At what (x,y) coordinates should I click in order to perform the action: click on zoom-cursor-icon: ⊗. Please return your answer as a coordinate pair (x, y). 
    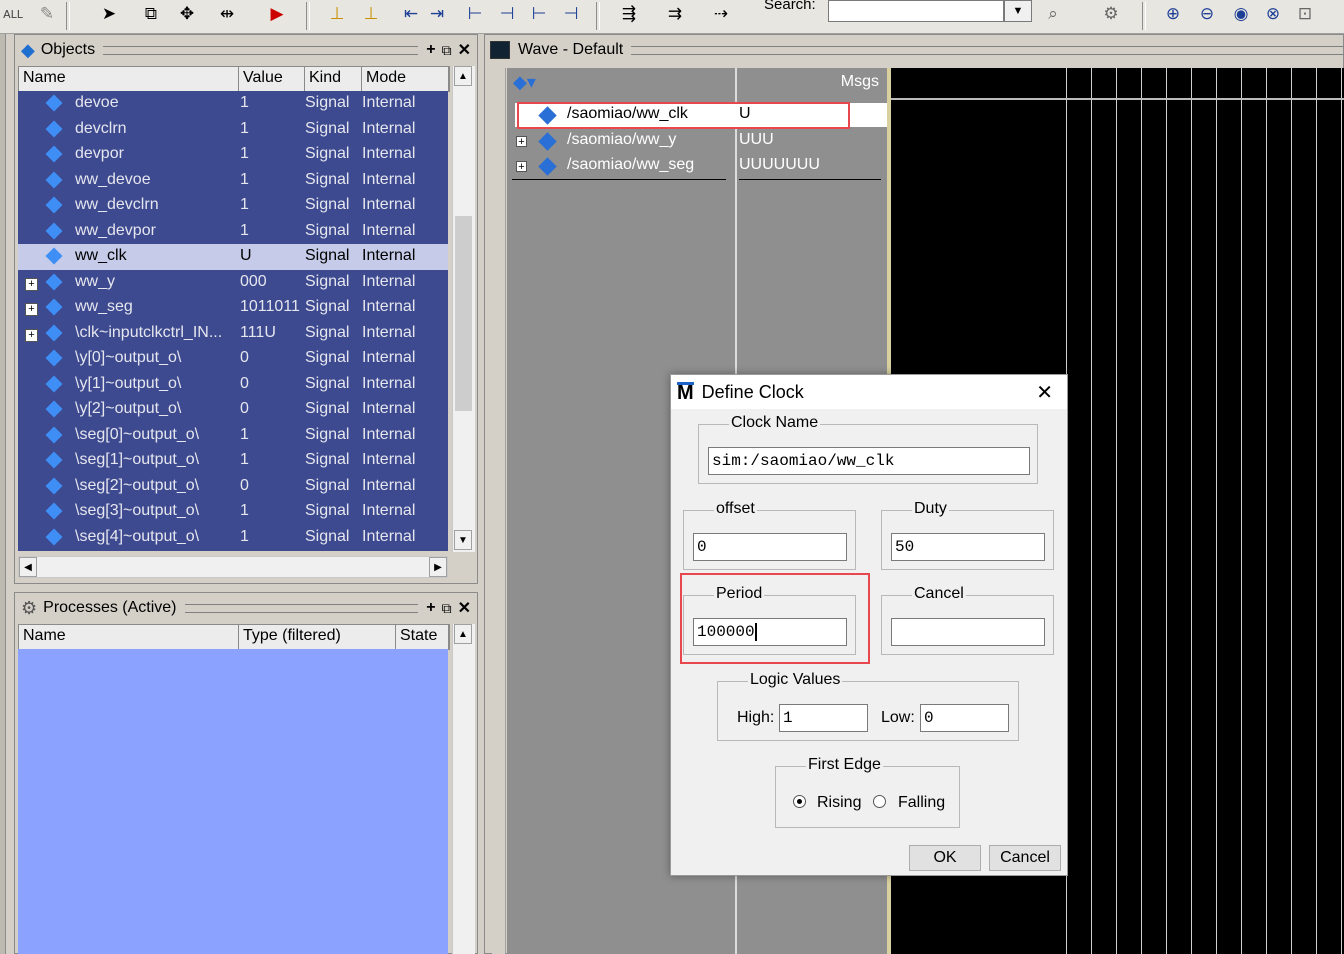
    Looking at the image, I should click on (1273, 14).